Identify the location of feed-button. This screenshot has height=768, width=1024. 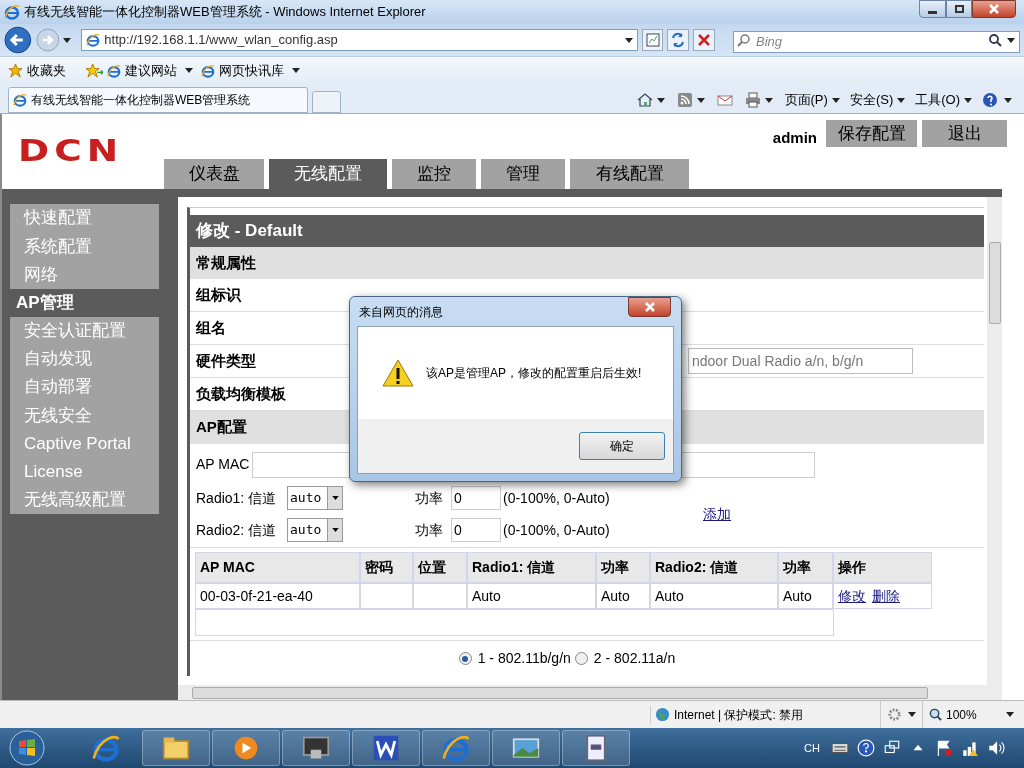
(690, 100).